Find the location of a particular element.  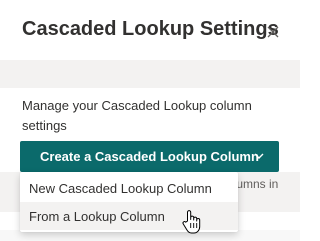

menu-item-new-cascaded-lookup: New Cascaded Lookup Column is located at coordinates (129, 188).